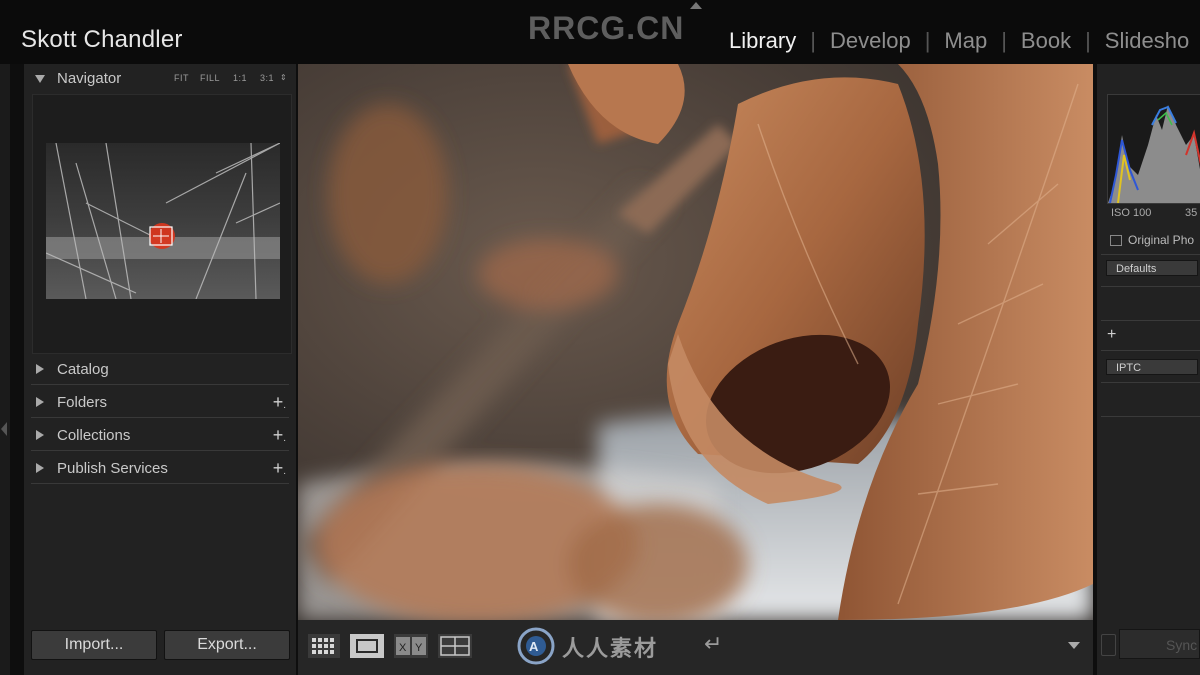 The image size is (1200, 675). What do you see at coordinates (1152, 367) in the screenshot?
I see `metadata-preset-select: IPTC` at bounding box center [1152, 367].